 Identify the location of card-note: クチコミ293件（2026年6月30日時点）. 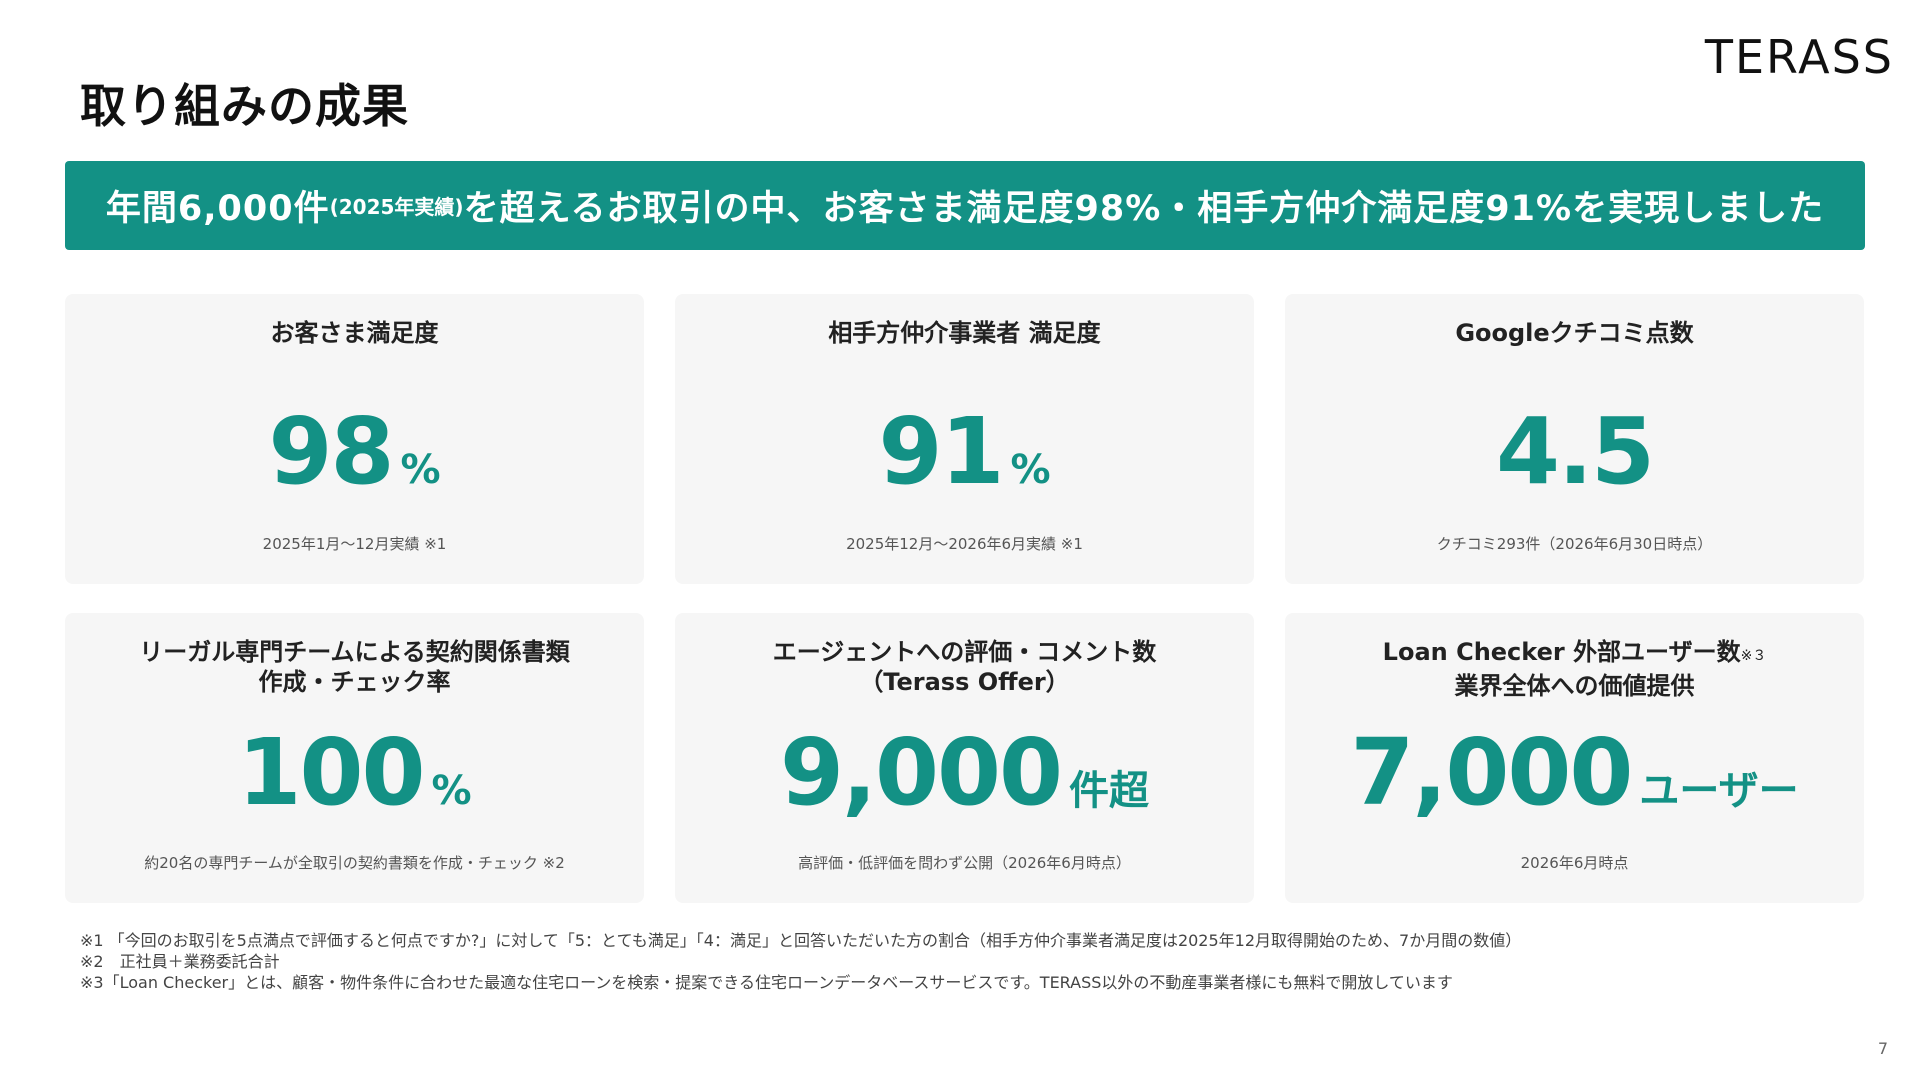
(1574, 544).